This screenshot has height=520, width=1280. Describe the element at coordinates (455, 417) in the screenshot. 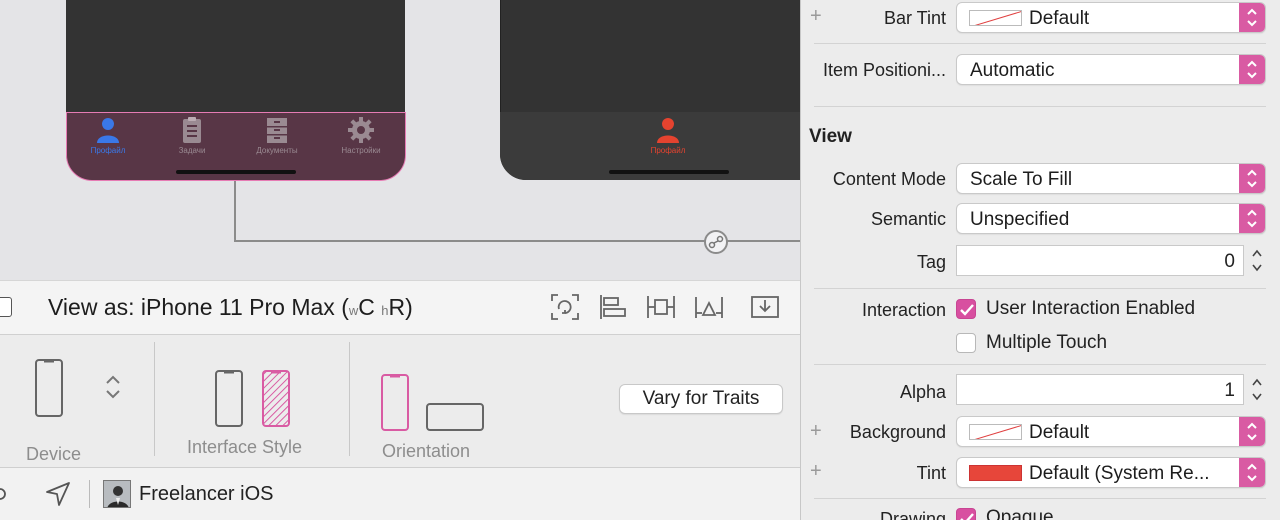

I see `landscape-orientation-icon` at that location.